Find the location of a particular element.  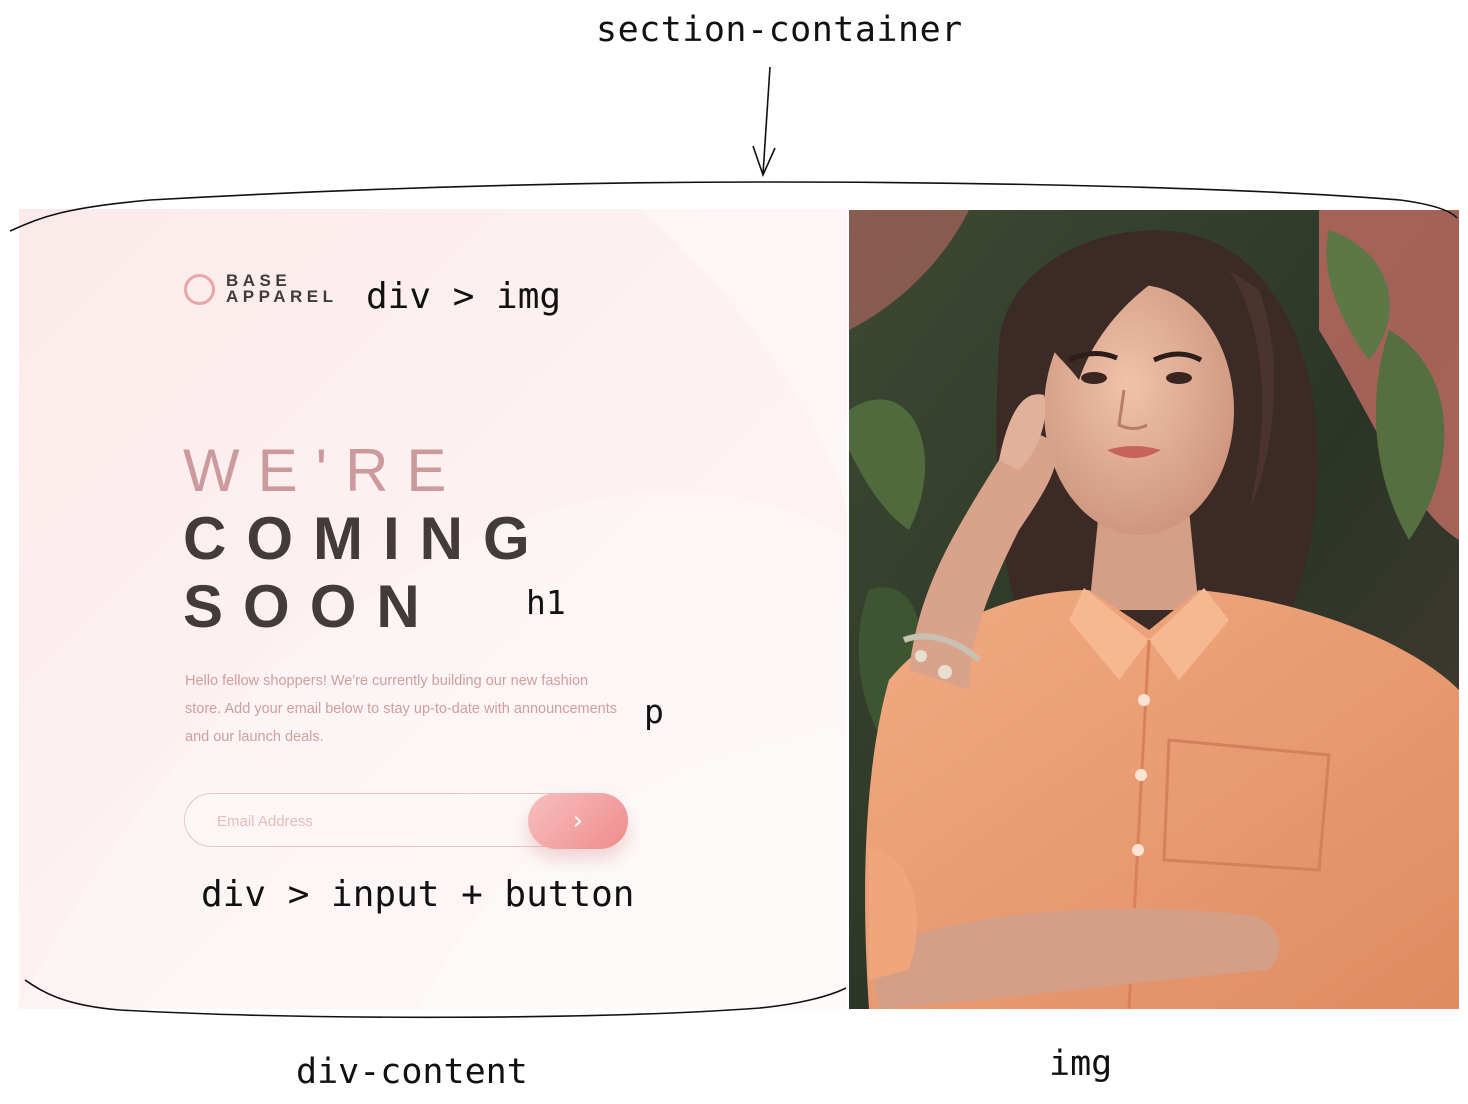

arrow-shaft is located at coordinates (766, 120).